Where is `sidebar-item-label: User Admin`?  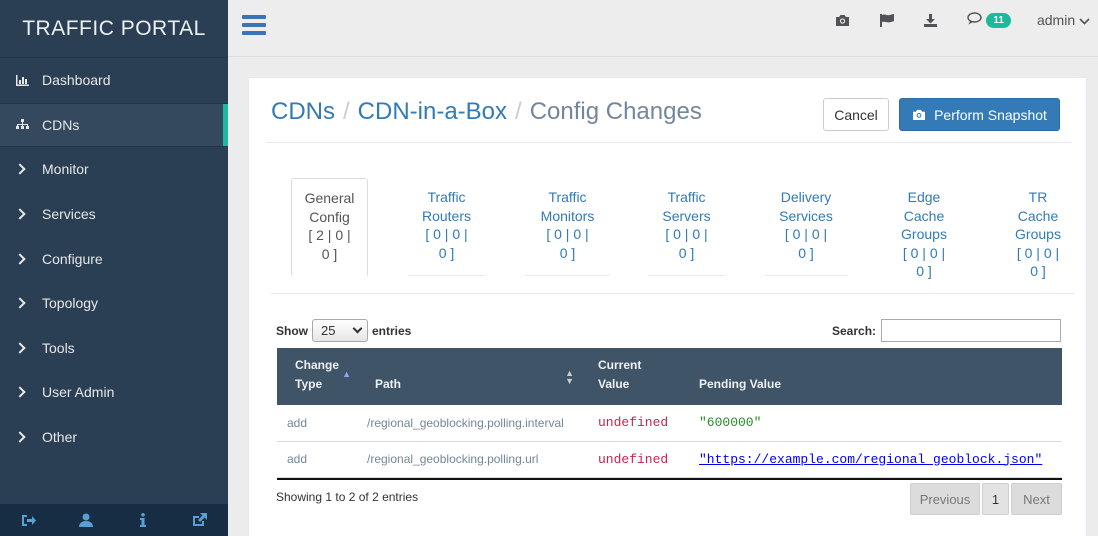
sidebar-item-label: User Admin is located at coordinates (78, 392).